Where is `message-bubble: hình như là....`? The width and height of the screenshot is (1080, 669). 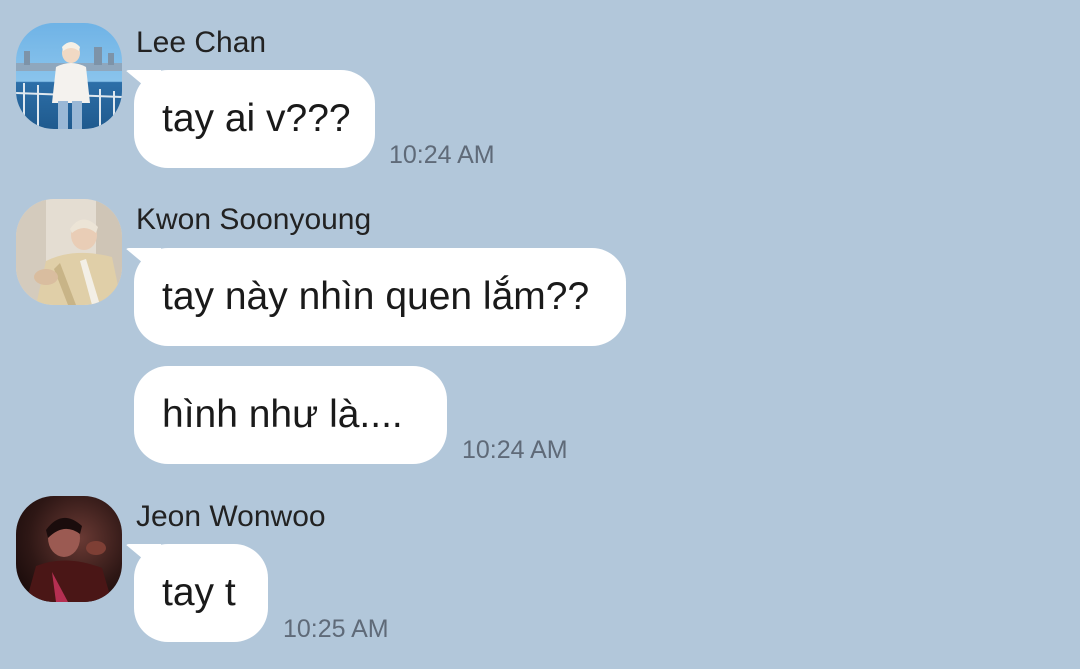
message-bubble: hình như là.... is located at coordinates (290, 415).